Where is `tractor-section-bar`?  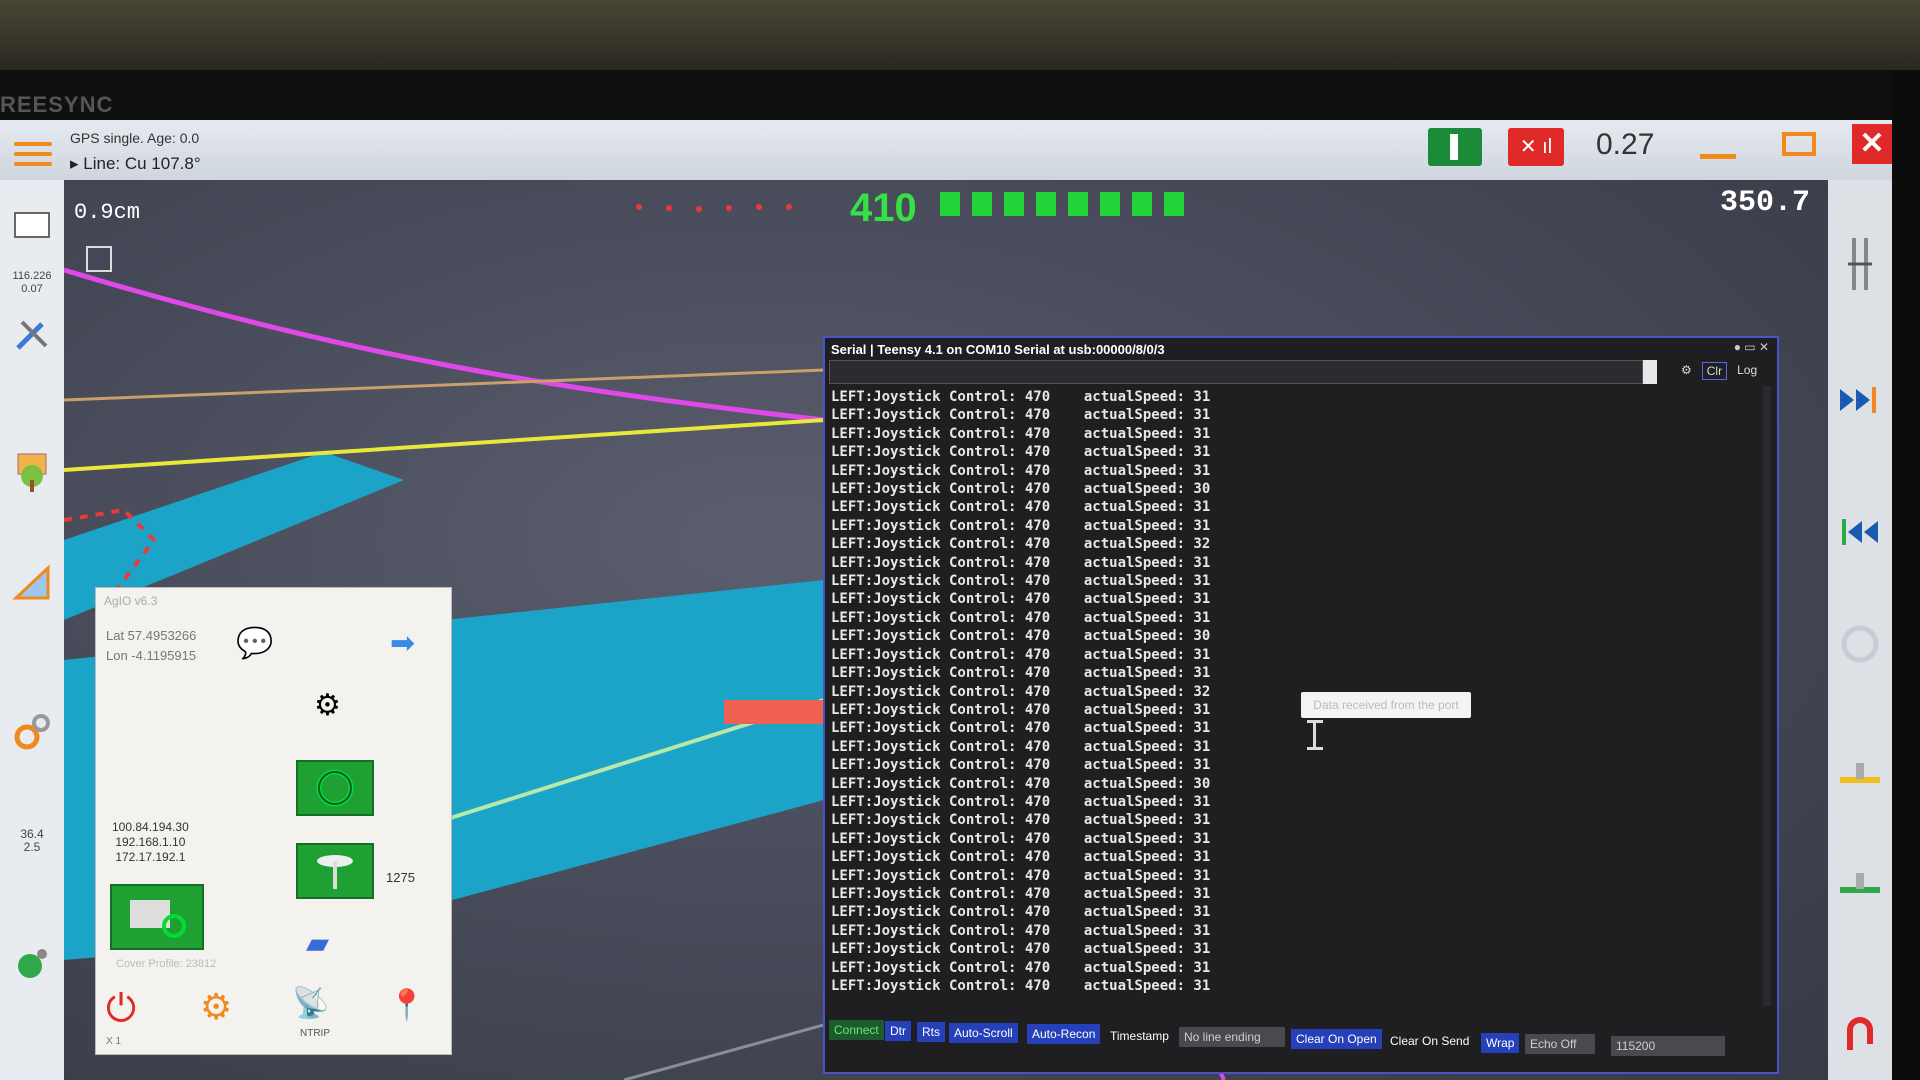 tractor-section-bar is located at coordinates (774, 712).